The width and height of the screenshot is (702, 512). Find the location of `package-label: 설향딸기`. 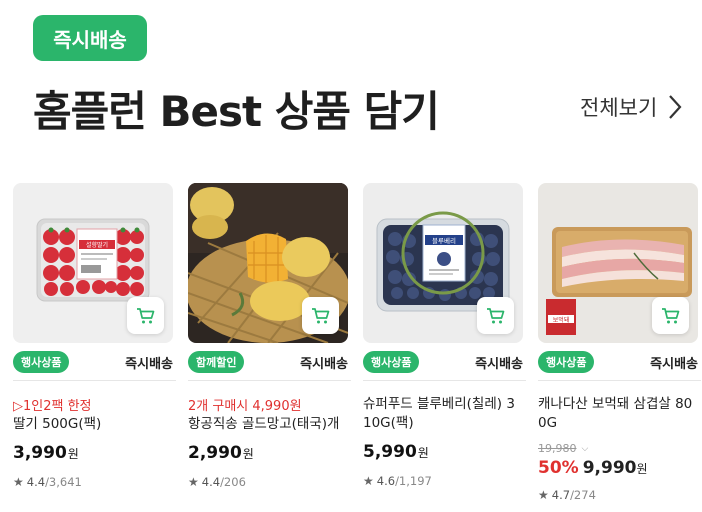

package-label: 설향딸기 is located at coordinates (97, 245).